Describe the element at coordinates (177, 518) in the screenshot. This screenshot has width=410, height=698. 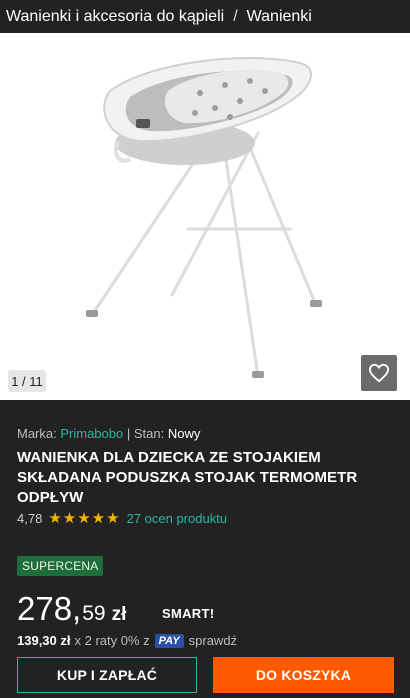
I see `rating-count-link: 27 ocen produktu` at that location.